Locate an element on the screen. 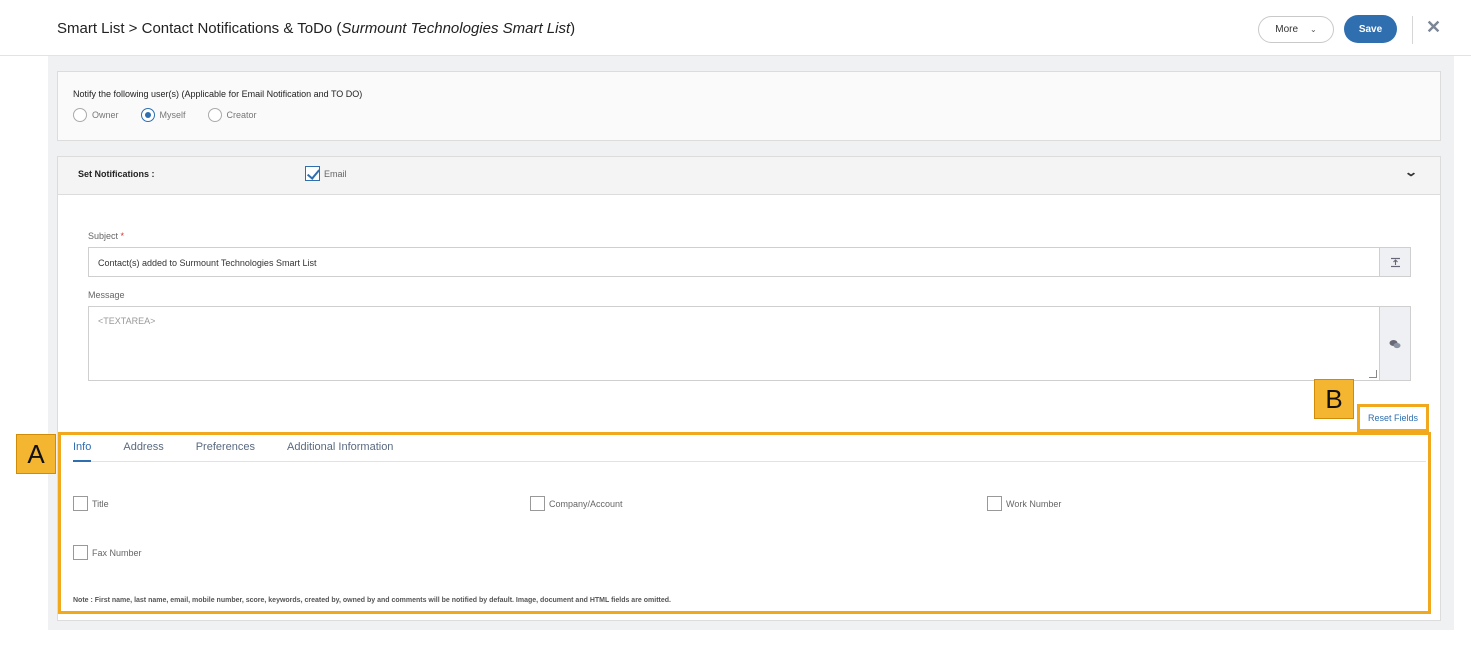 Image resolution: width=1471 pixels, height=650 pixels. reset-fields-link: Reset Fields is located at coordinates (1393, 418).